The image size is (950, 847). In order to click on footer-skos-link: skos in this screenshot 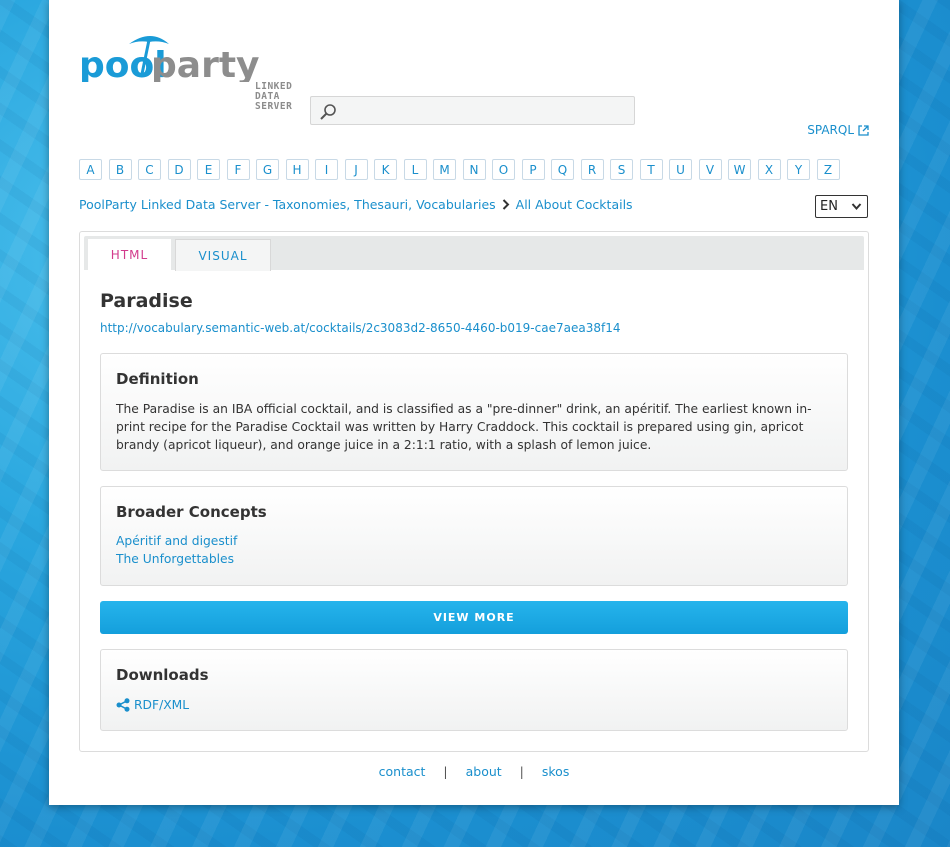, I will do `click(555, 771)`.